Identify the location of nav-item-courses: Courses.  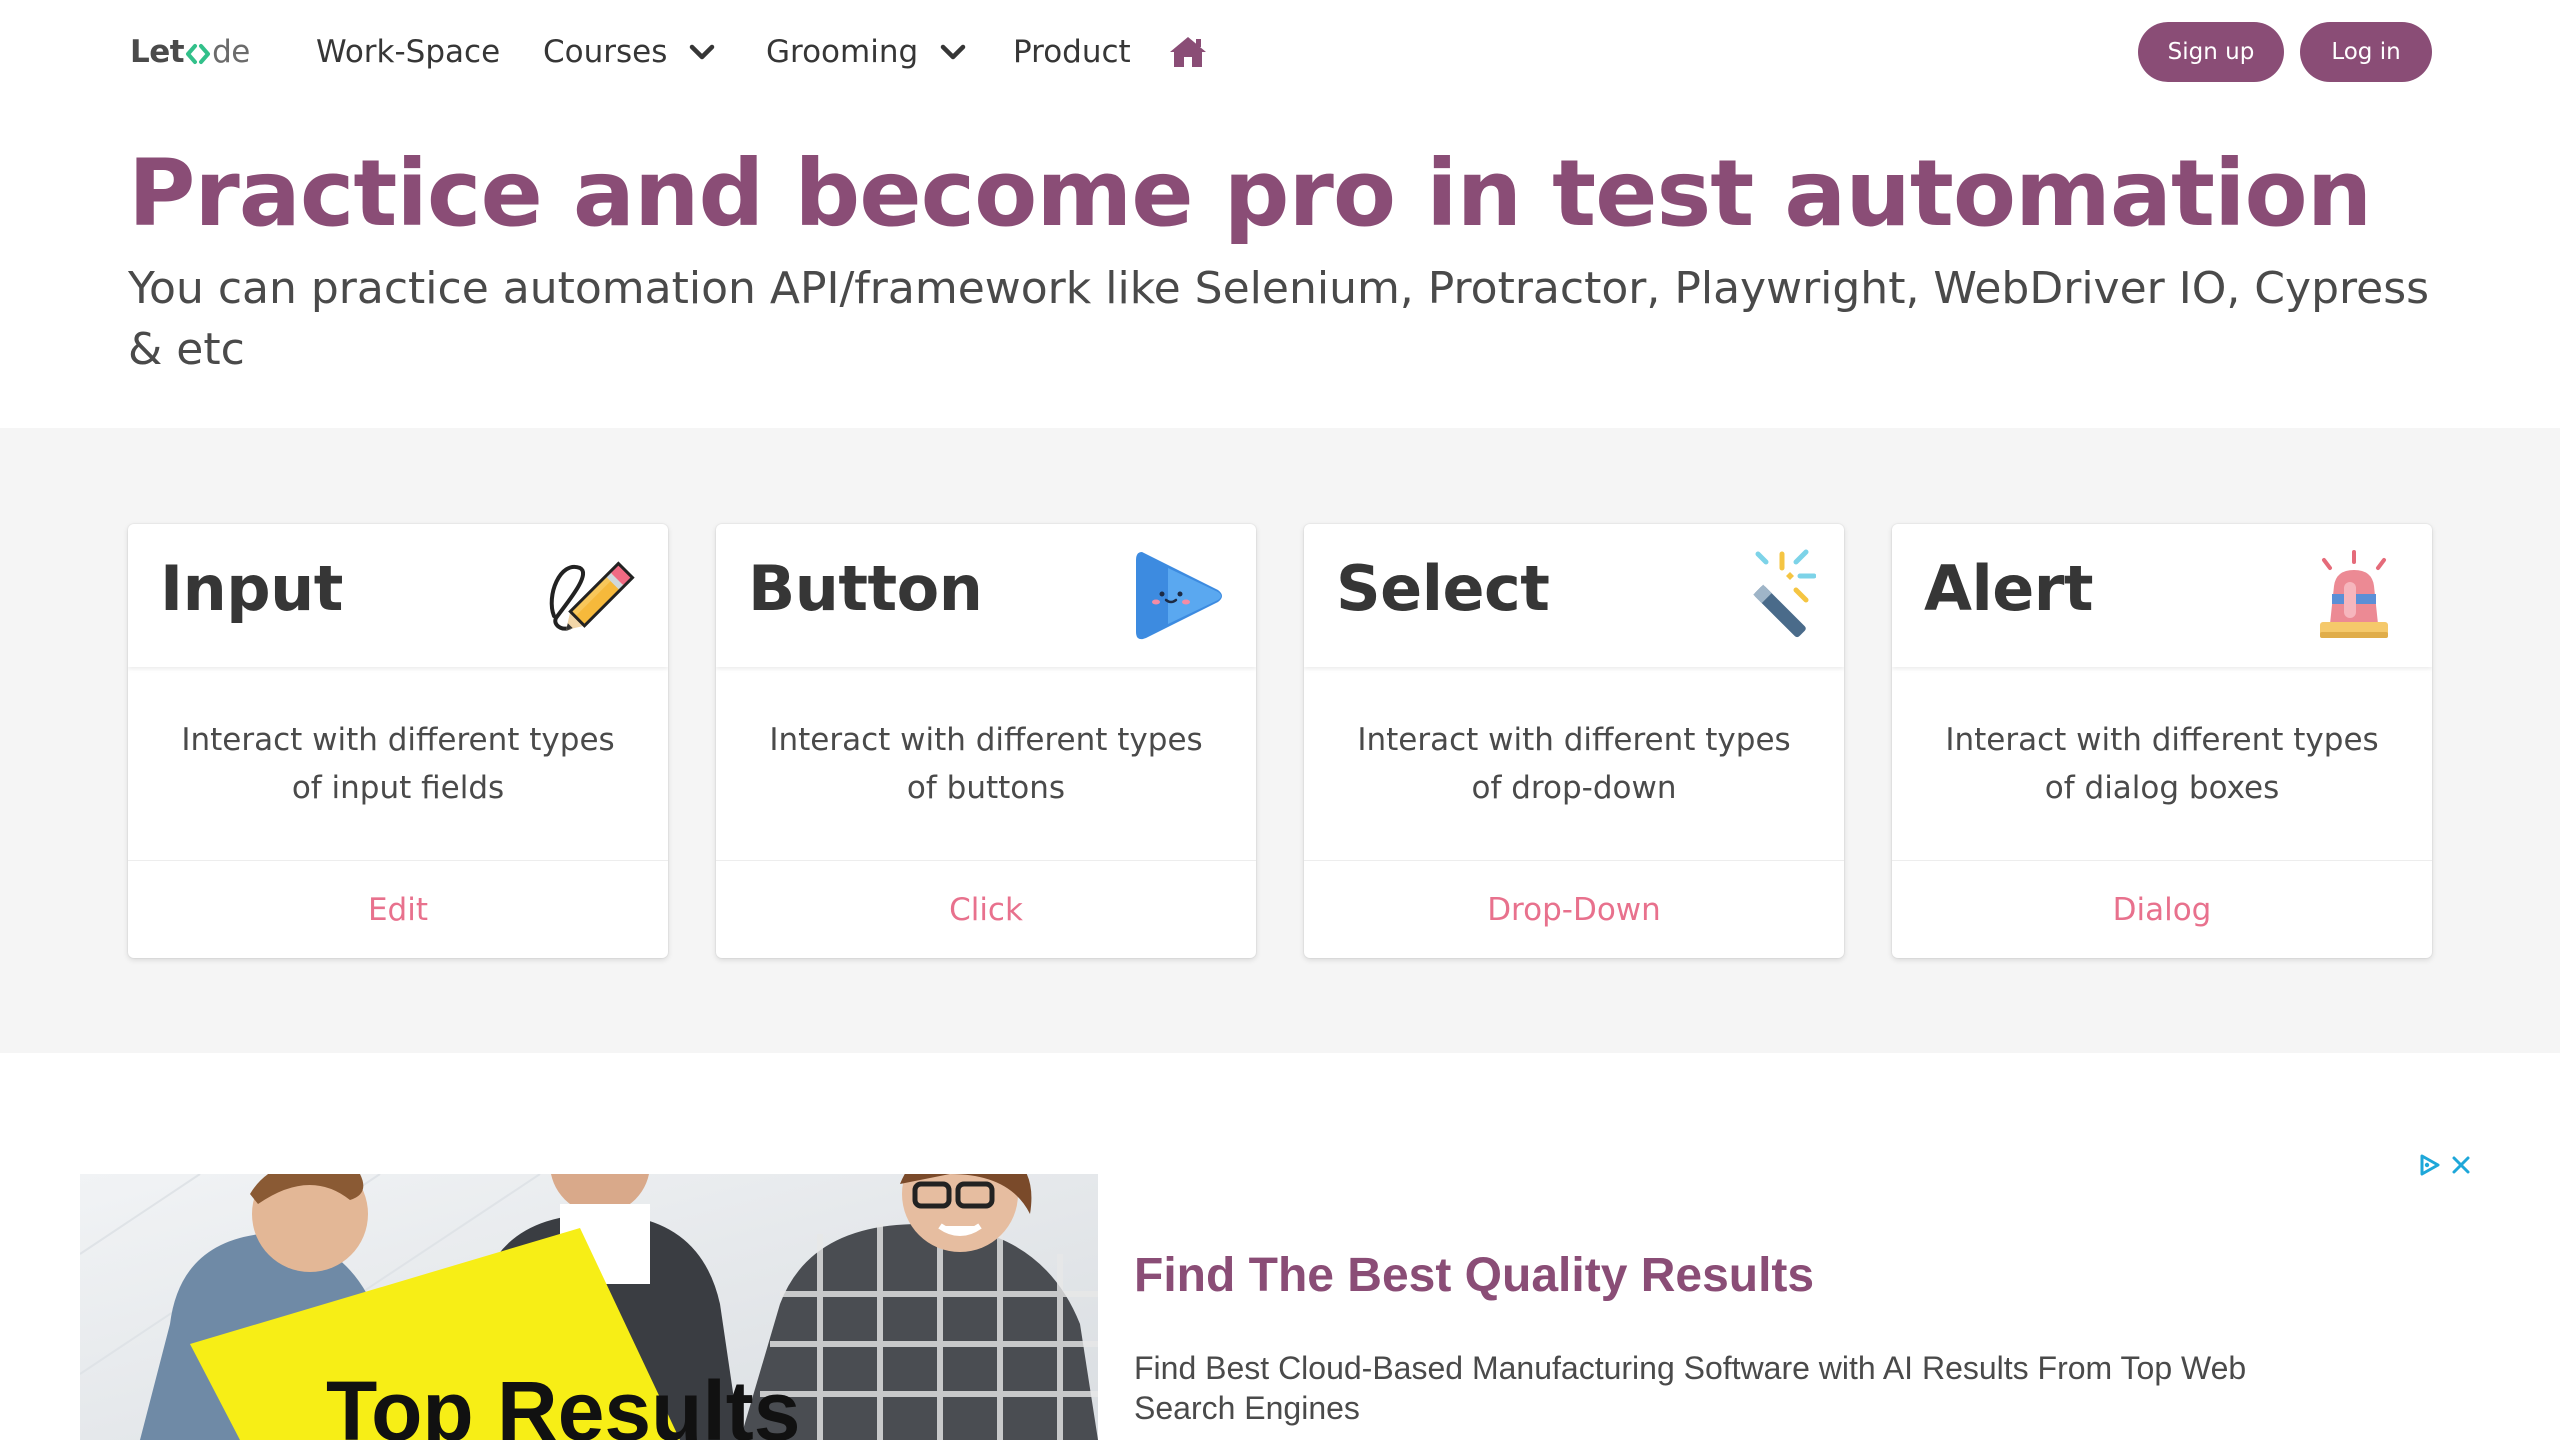
(629, 52).